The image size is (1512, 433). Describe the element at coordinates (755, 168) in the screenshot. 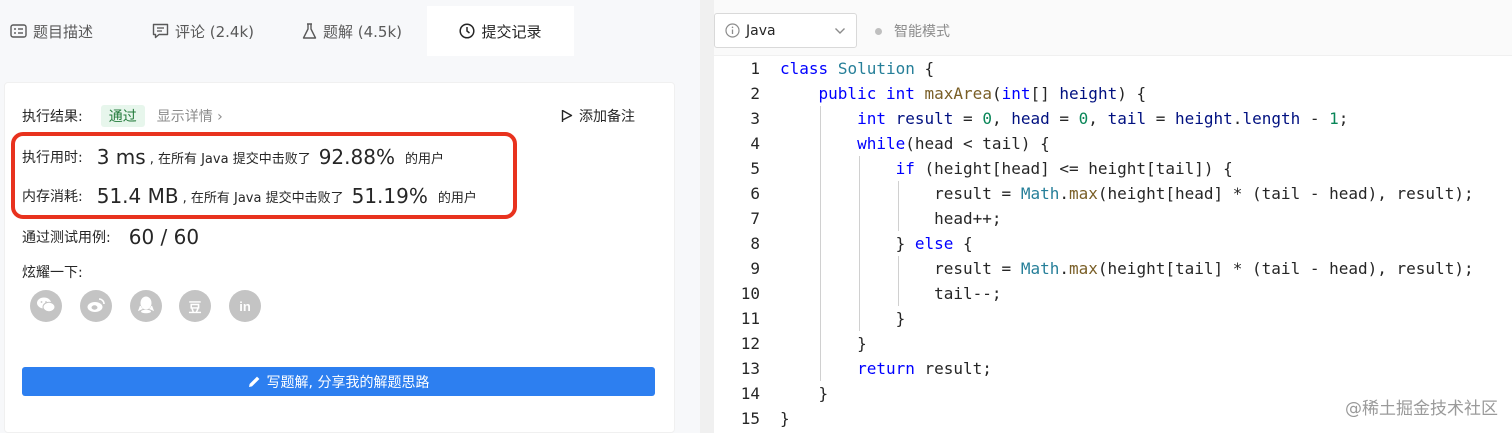

I see `line-number: 5` at that location.